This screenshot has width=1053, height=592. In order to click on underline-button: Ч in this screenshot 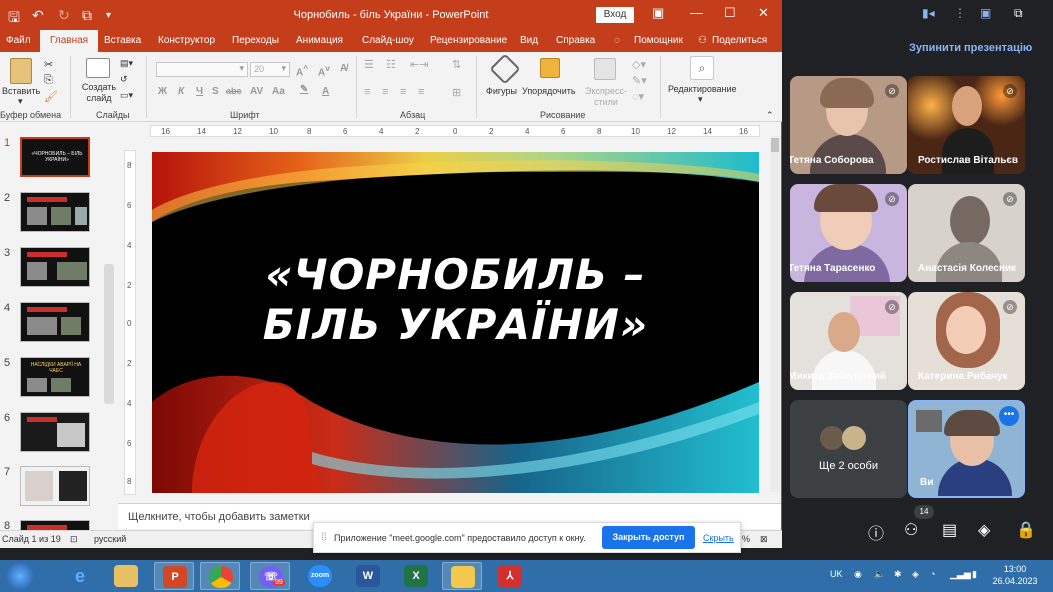, I will do `click(199, 91)`.